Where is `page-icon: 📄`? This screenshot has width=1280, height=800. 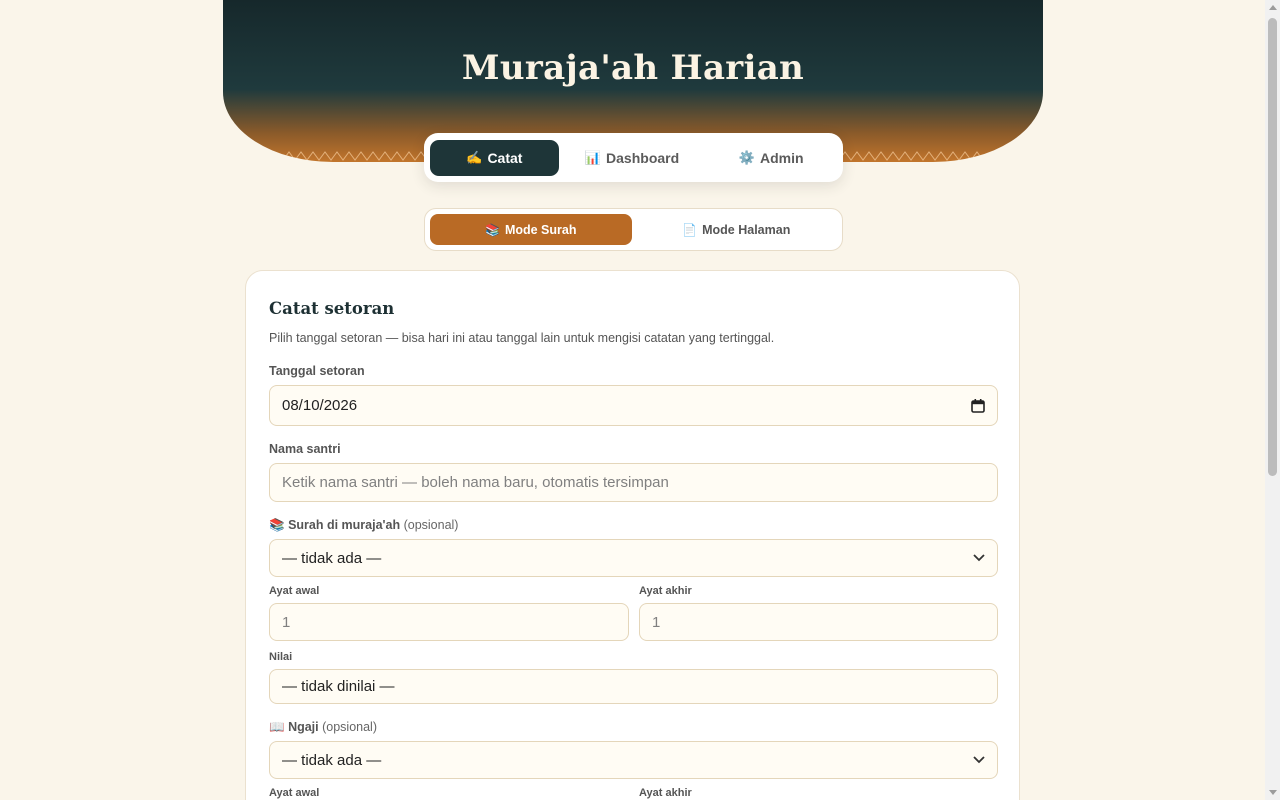
page-icon: 📄 is located at coordinates (690, 229).